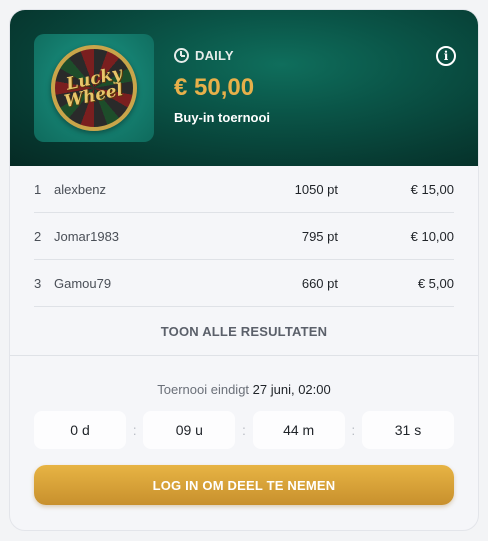  I want to click on buyin-label: Buy-in toernooi, so click(222, 117).